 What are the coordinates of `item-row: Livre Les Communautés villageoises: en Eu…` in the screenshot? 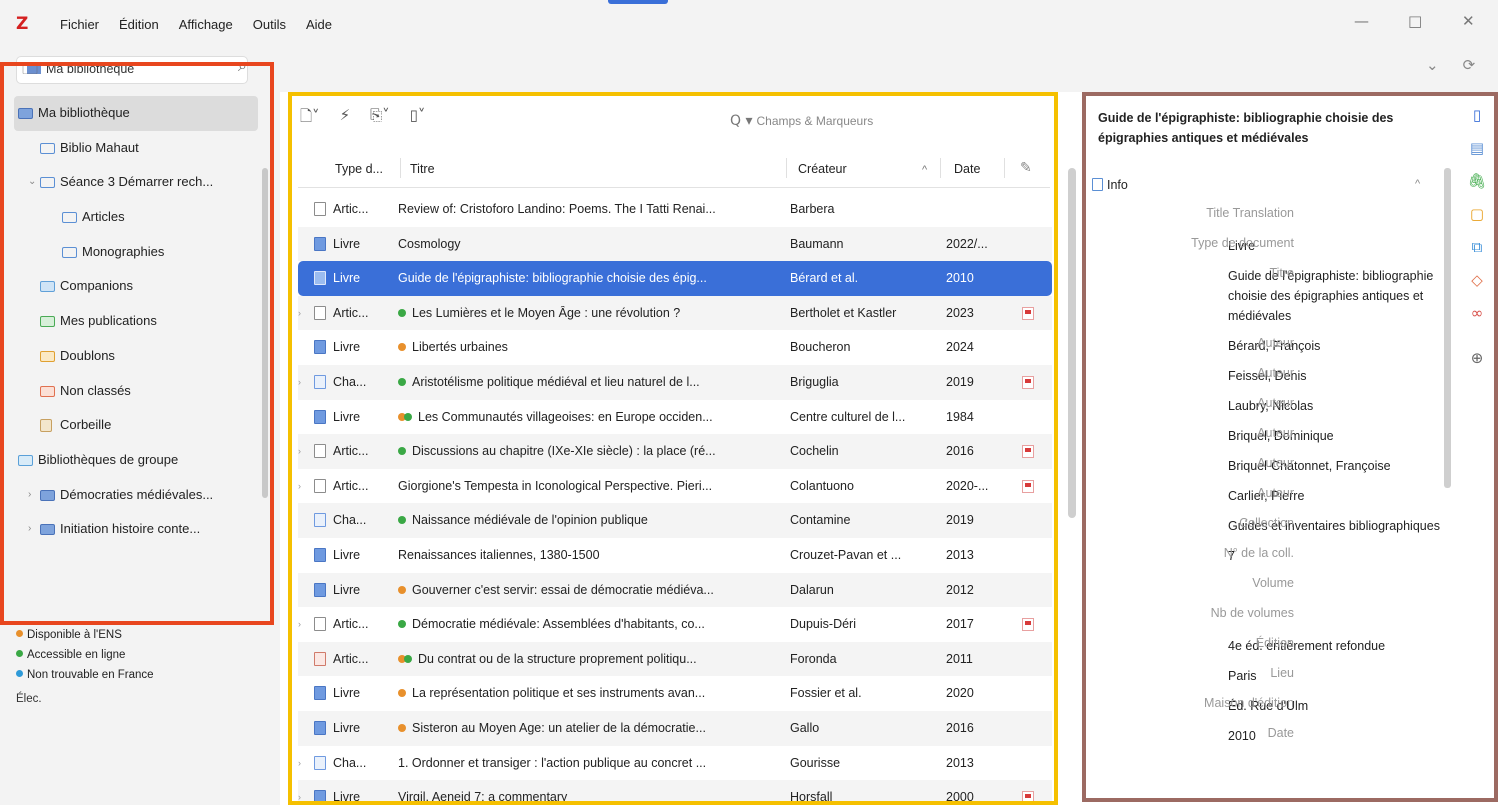 It's located at (675, 417).